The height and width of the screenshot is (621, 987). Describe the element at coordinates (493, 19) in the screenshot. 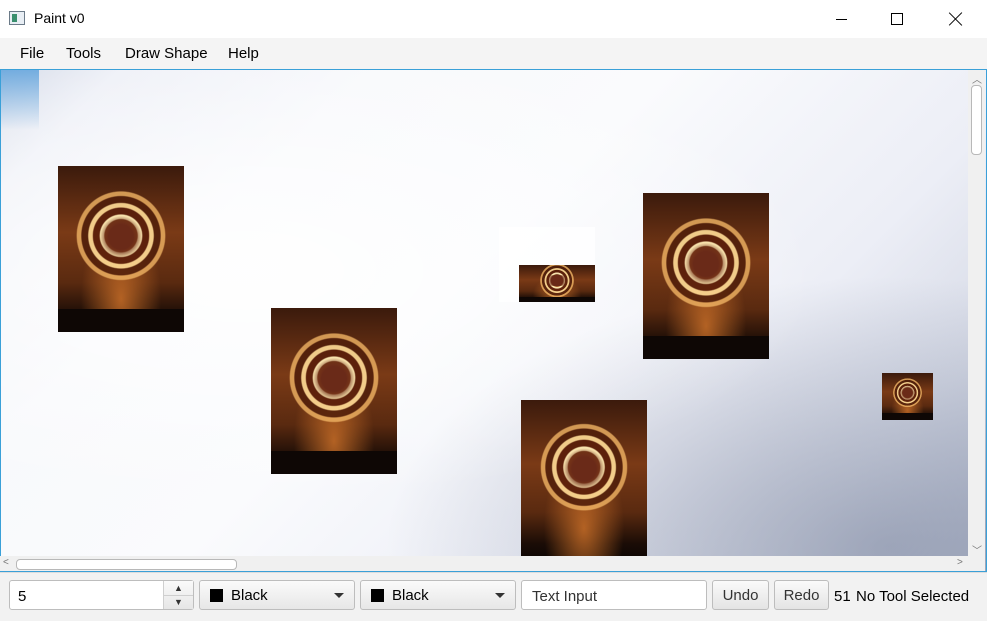

I see `title-bar: Paint v0` at that location.